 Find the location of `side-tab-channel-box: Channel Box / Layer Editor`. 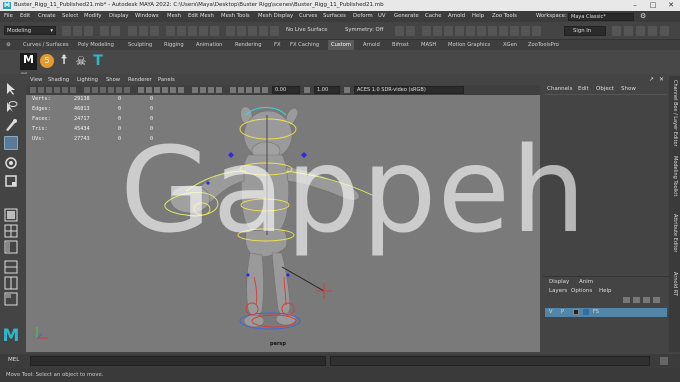

side-tab-channel-box: Channel Box / Layer Editor is located at coordinates (675, 113).